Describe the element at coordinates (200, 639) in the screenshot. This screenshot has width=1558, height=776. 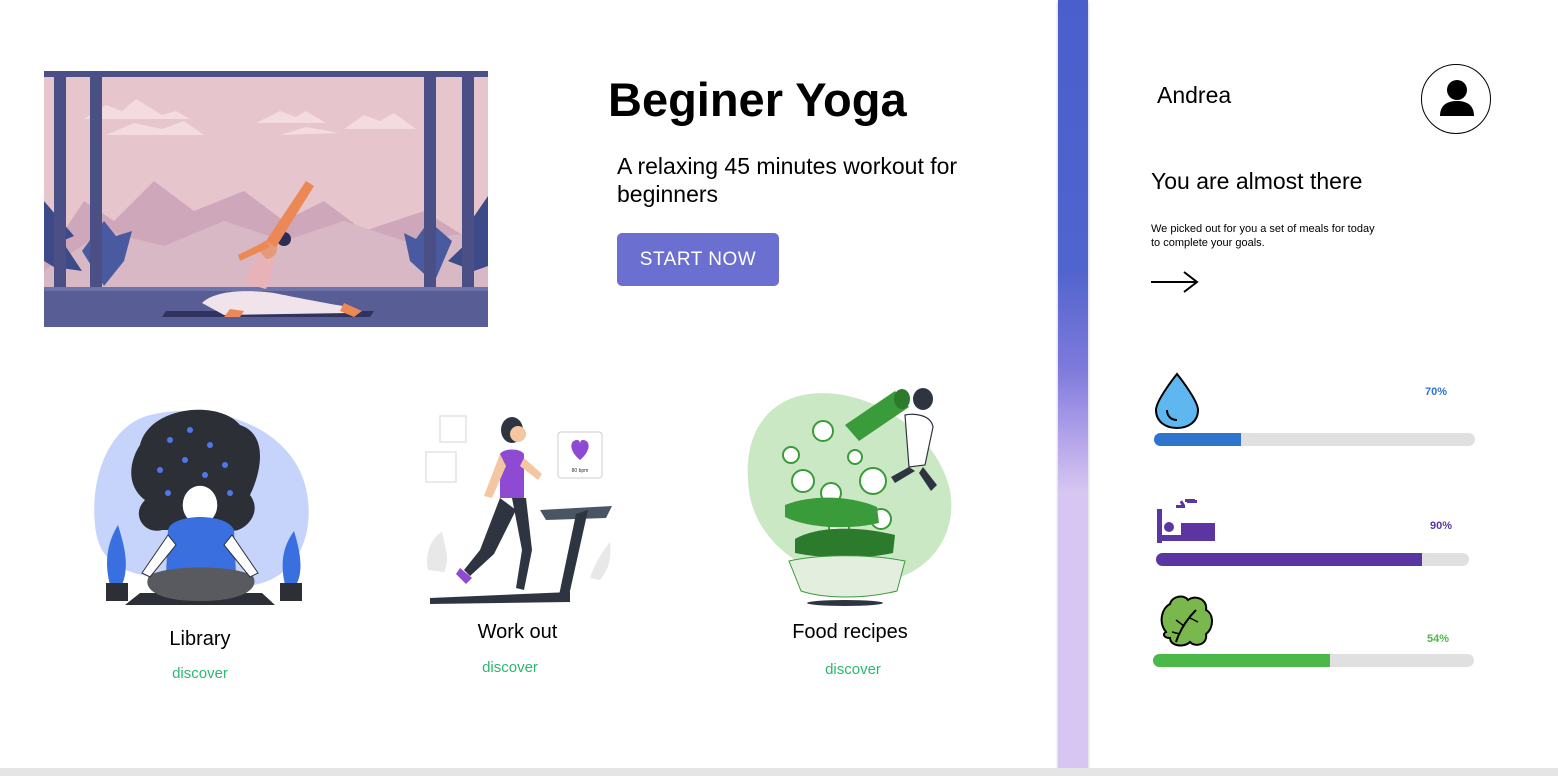
I see `card-title-library: Library` at that location.